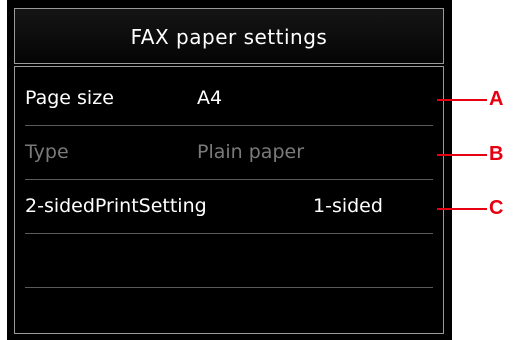 This screenshot has height=340, width=513. Describe the element at coordinates (229, 100) in the screenshot. I see `setting-row-page-size: Page size A4` at that location.